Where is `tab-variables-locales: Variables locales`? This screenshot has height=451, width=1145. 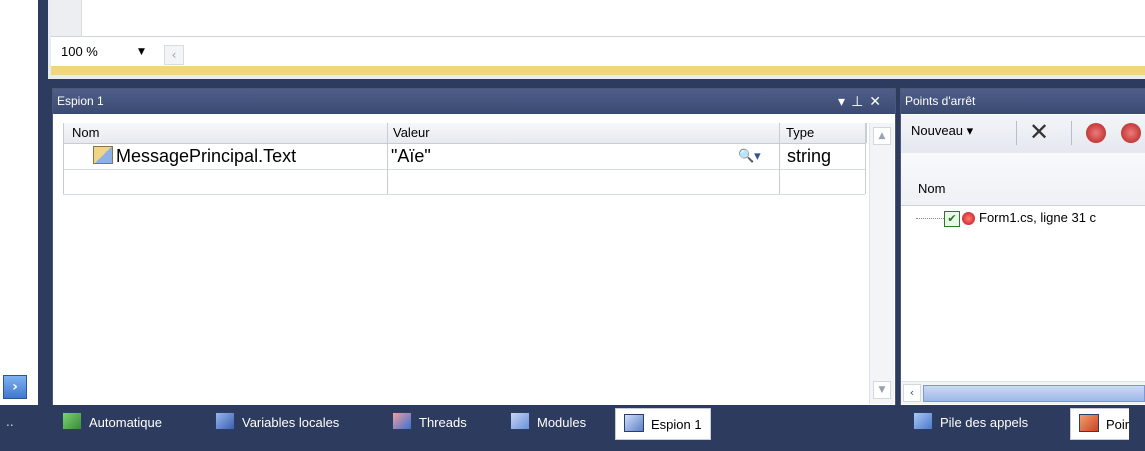
tab-variables-locales: Variables locales is located at coordinates (277, 423).